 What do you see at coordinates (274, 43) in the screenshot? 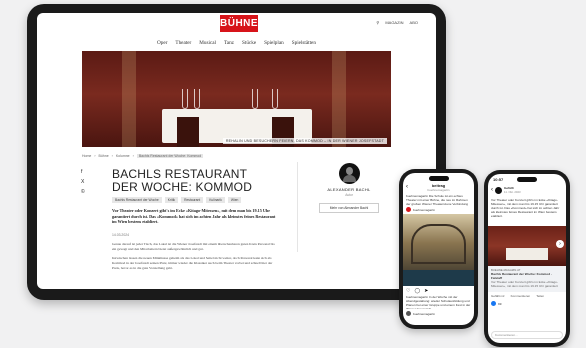
I see `nav-item-spielplan: Spielplan` at bounding box center [274, 43].